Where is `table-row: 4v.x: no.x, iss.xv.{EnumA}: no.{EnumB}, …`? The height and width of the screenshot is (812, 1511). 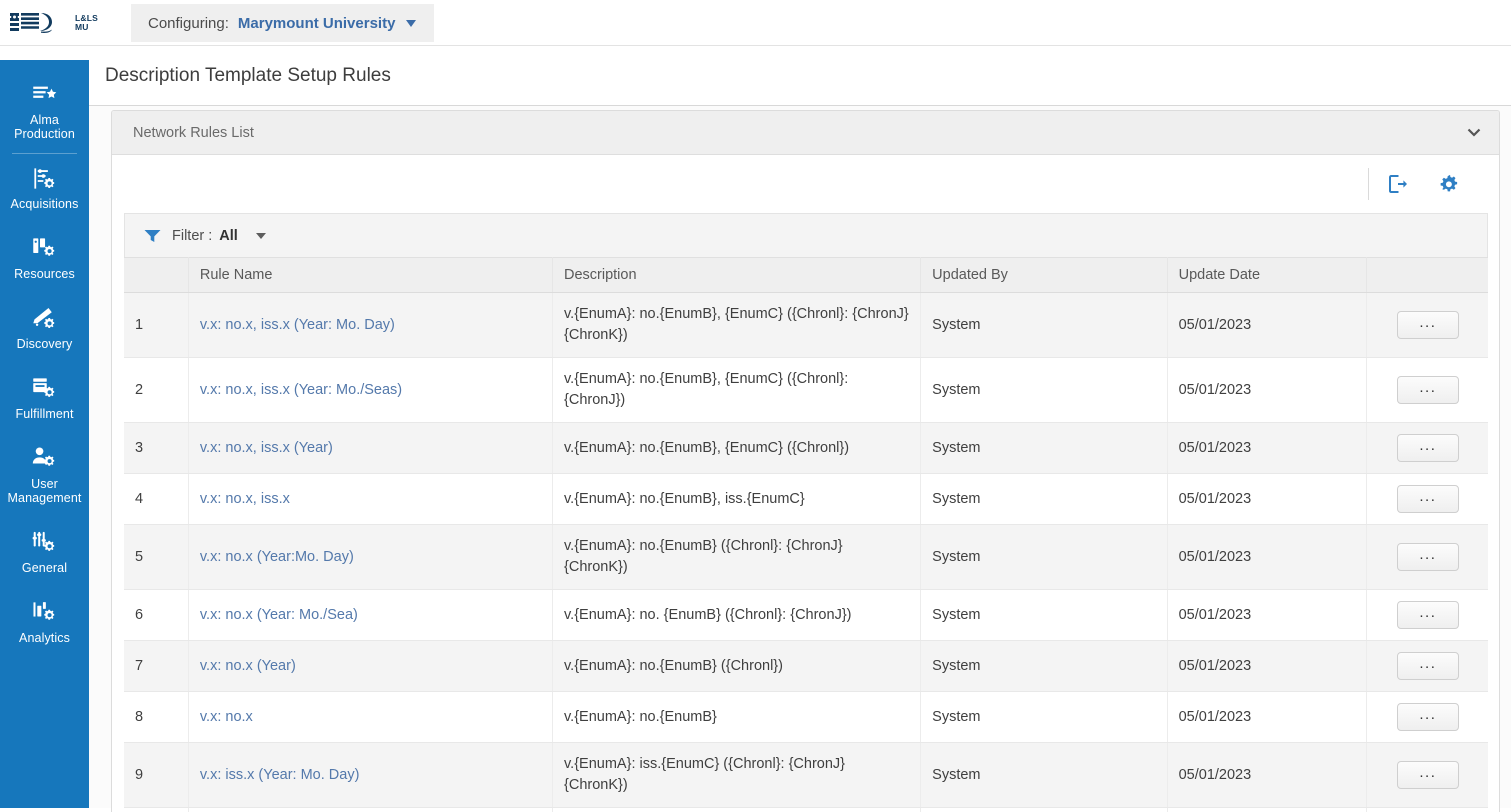 table-row: 4v.x: no.x, iss.xv.{EnumA}: no.{EnumB}, … is located at coordinates (806, 499).